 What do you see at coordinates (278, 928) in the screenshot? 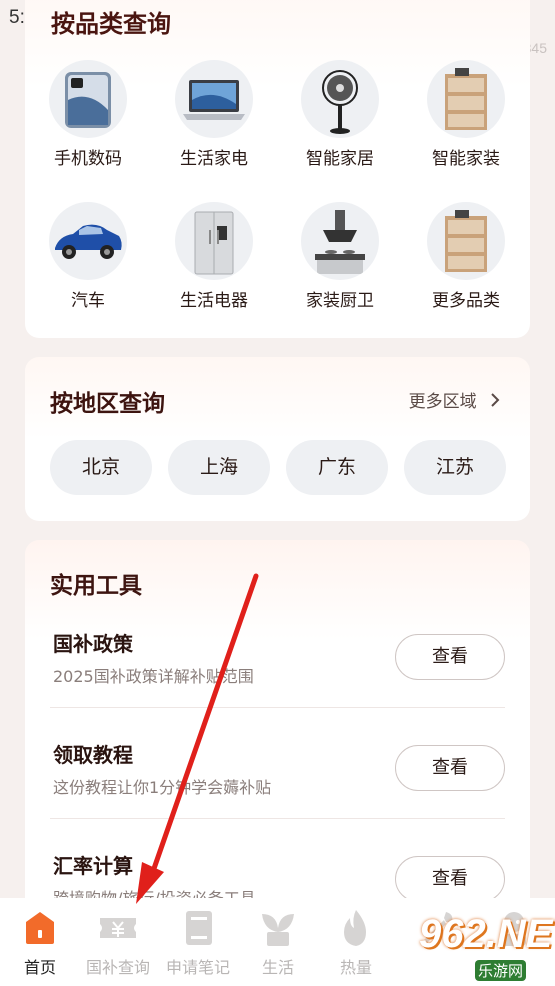
I see `sprout-icon` at bounding box center [278, 928].